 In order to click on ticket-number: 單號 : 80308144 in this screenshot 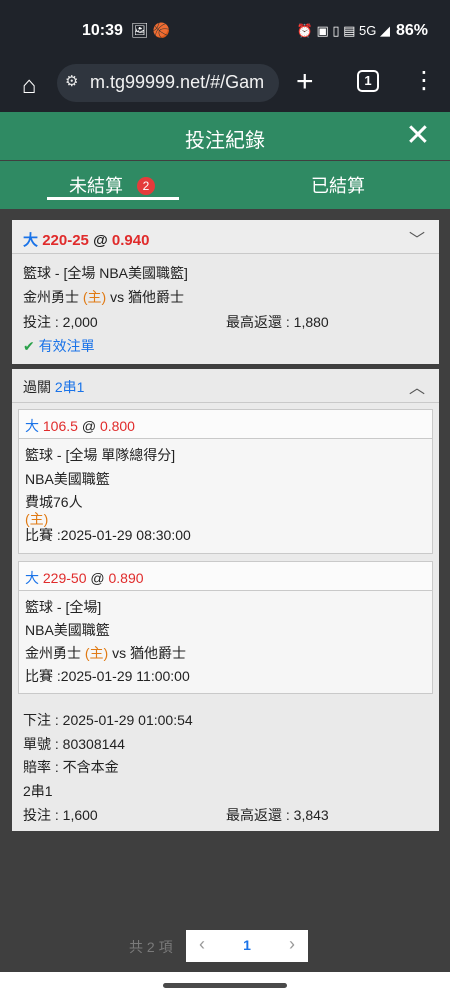, I will do `click(74, 744)`.